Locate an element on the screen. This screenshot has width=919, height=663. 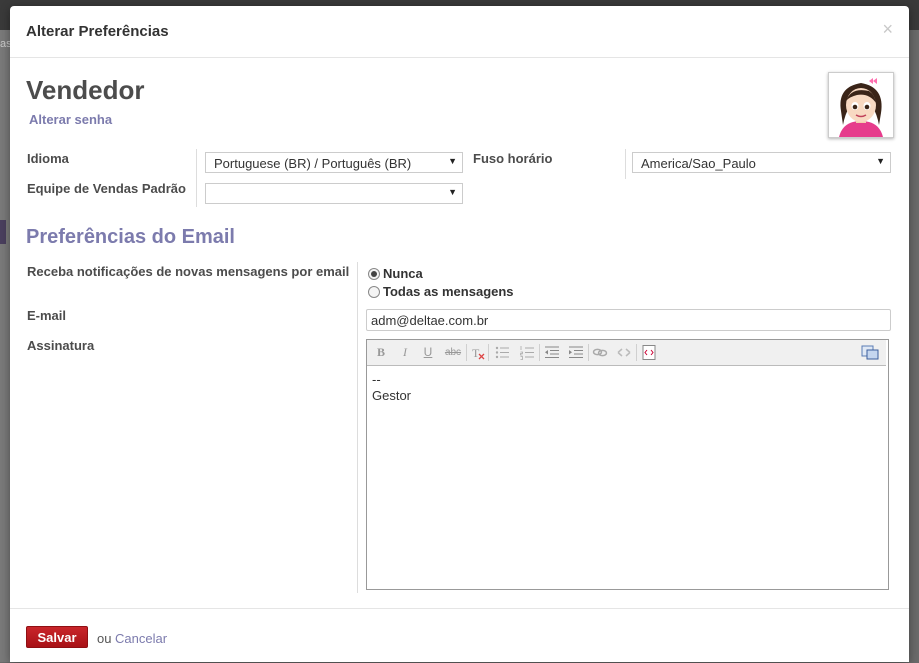
signature-line: Gestor is located at coordinates (392, 395).